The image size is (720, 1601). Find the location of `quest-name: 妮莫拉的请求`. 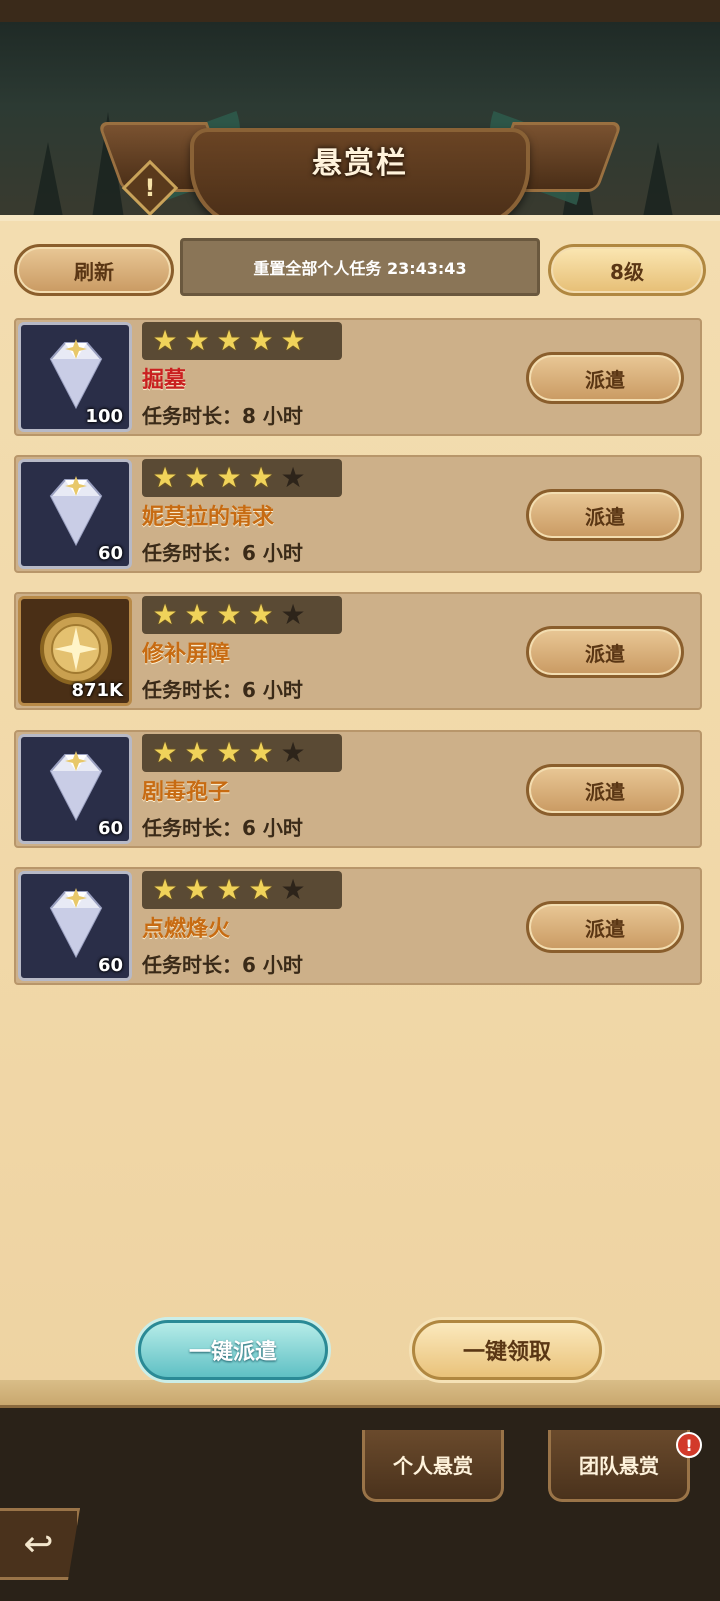

quest-name: 妮莫拉的请求 is located at coordinates (208, 517).